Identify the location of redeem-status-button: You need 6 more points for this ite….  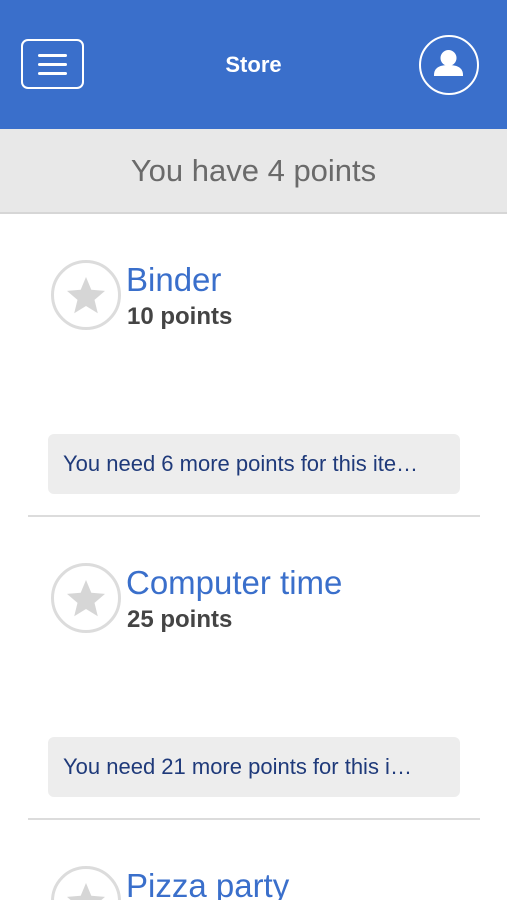
(254, 464).